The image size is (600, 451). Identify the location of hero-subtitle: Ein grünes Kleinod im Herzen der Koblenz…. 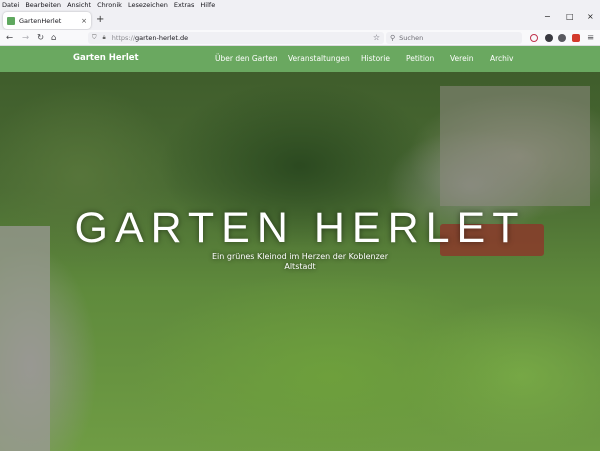
(300, 261).